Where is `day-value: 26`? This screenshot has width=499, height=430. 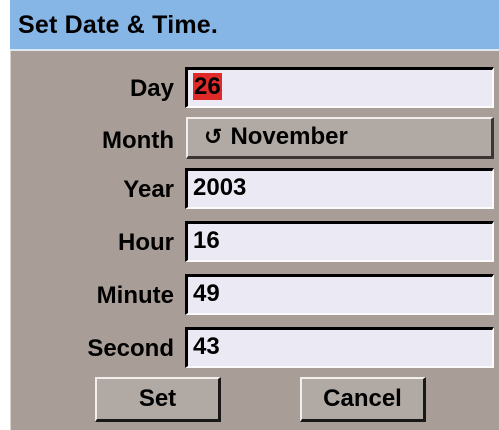 day-value: 26 is located at coordinates (207, 86).